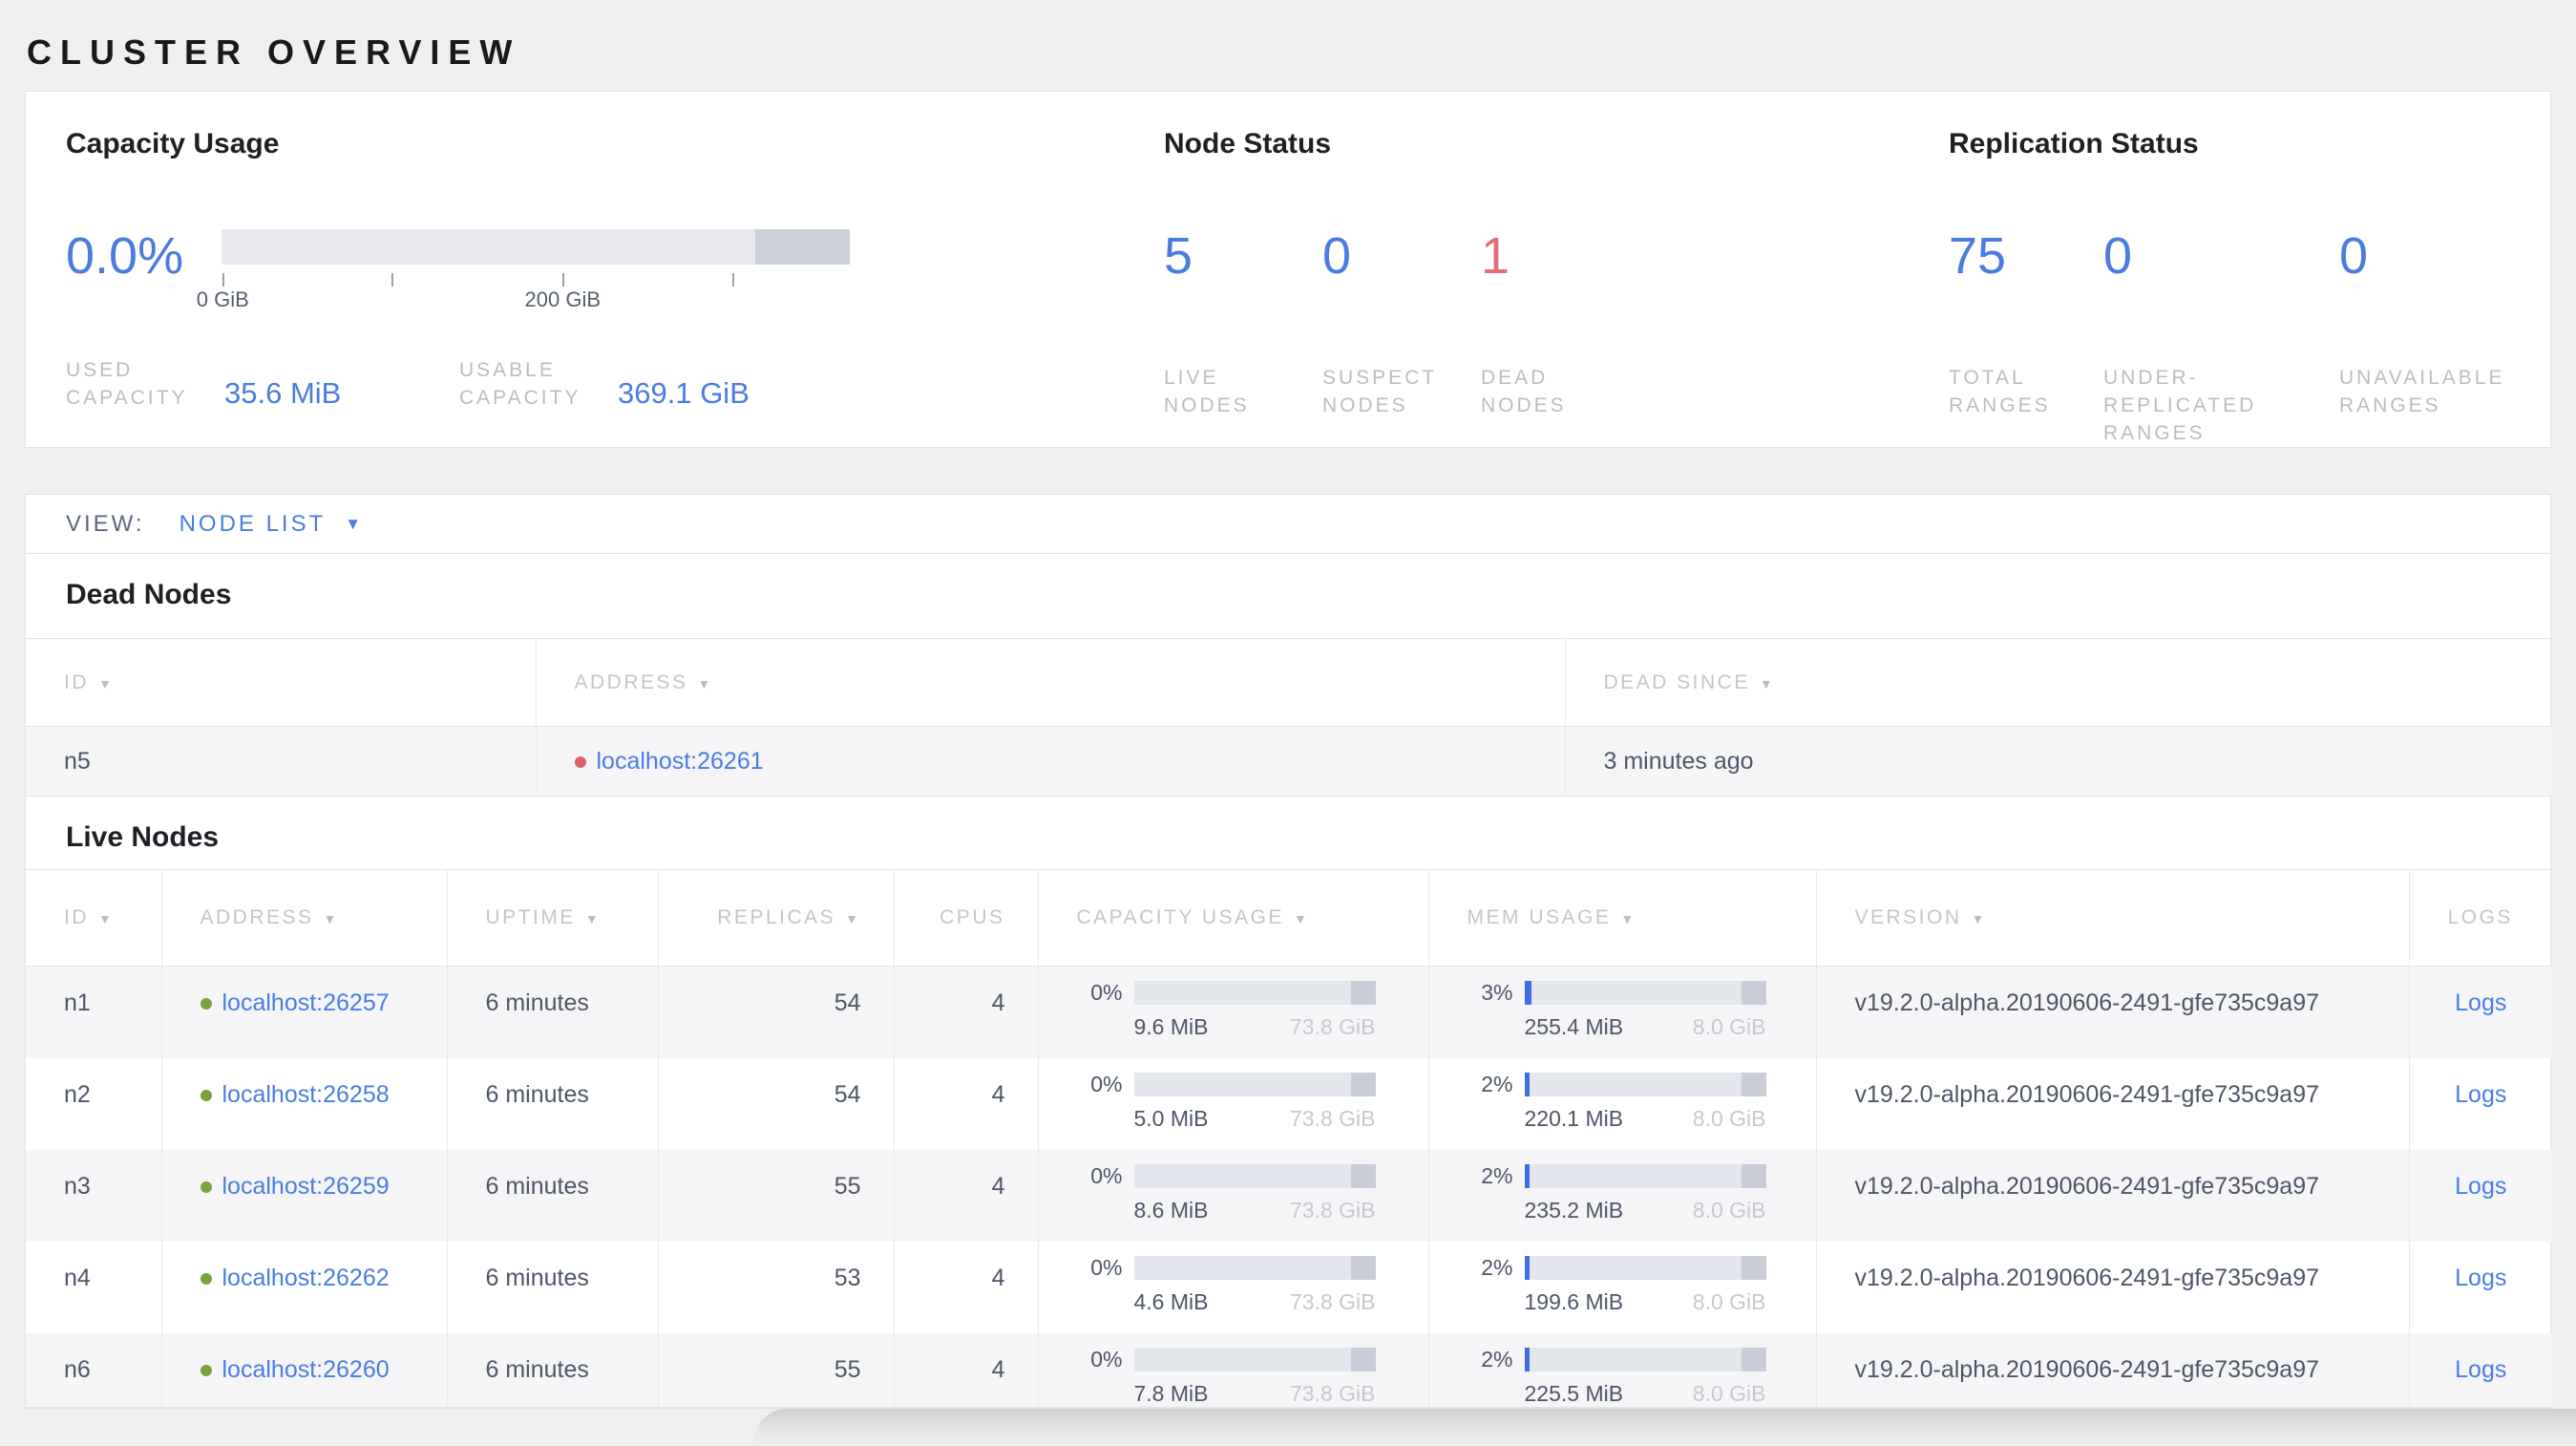  I want to click on mem-usage-cell: 2% 235.2 MiB 8.0 GiB, so click(1621, 1195).